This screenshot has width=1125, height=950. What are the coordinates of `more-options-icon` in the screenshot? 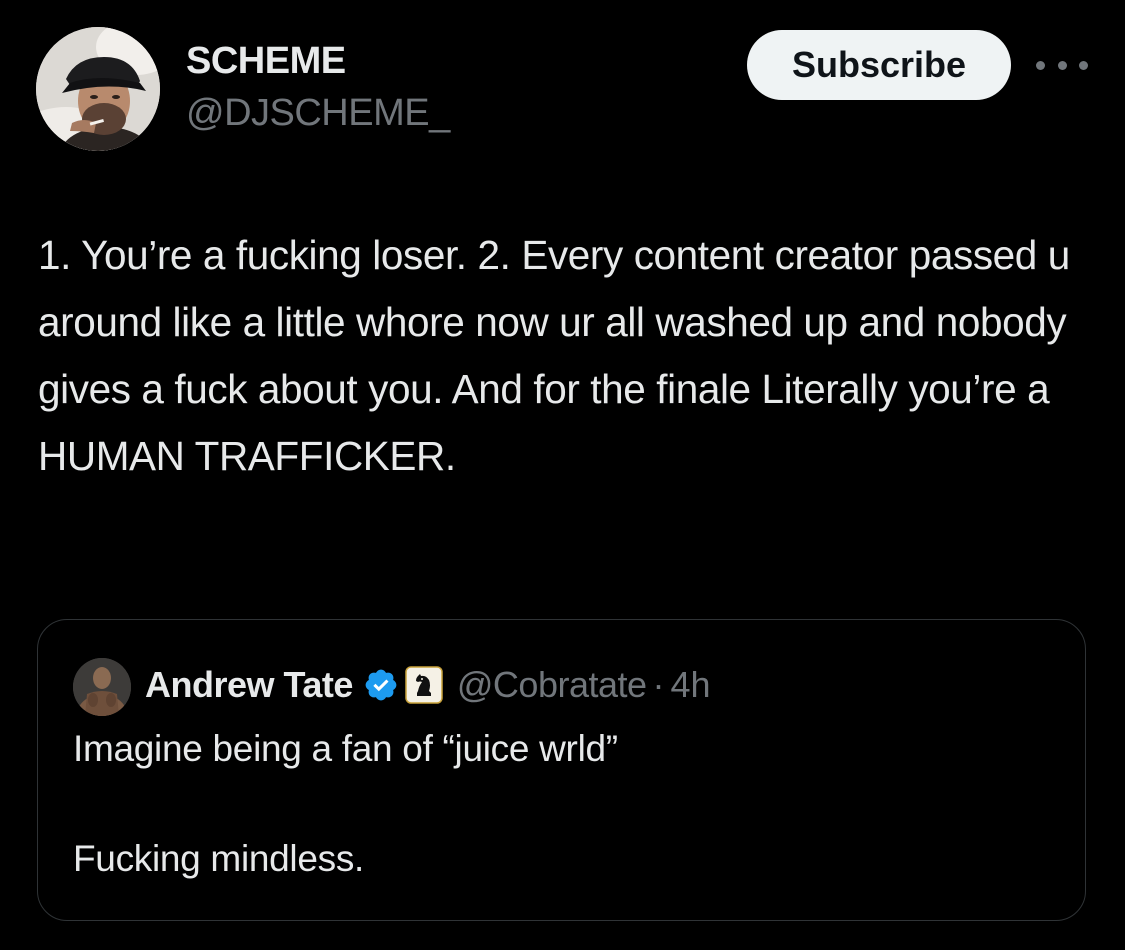 It's located at (1062, 65).